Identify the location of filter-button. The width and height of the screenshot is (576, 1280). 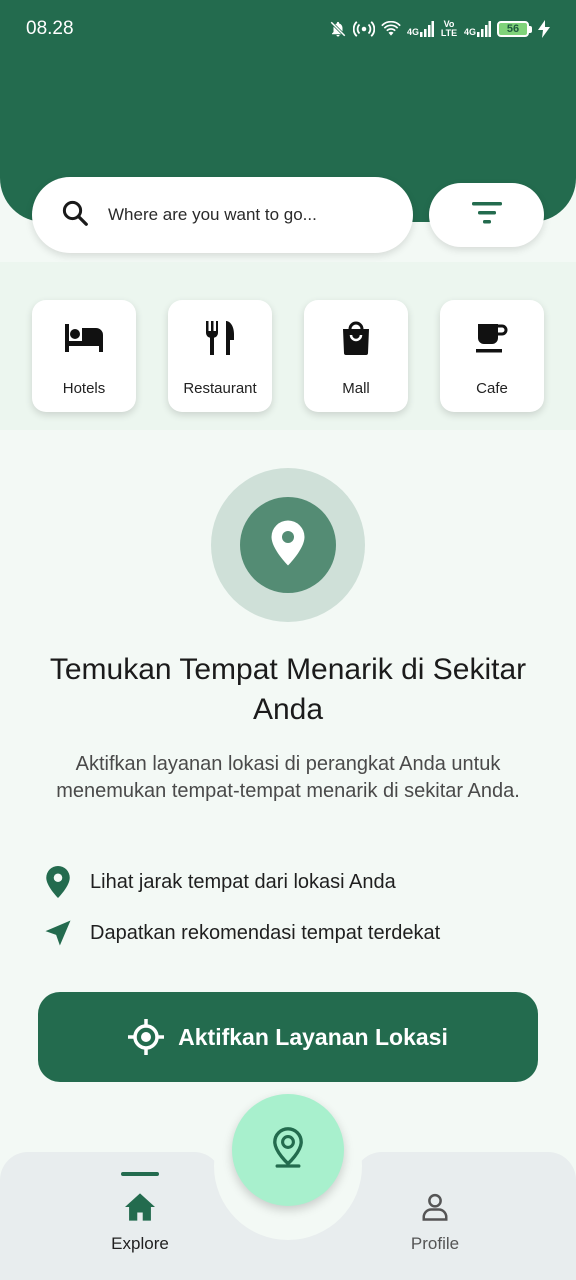
(486, 215).